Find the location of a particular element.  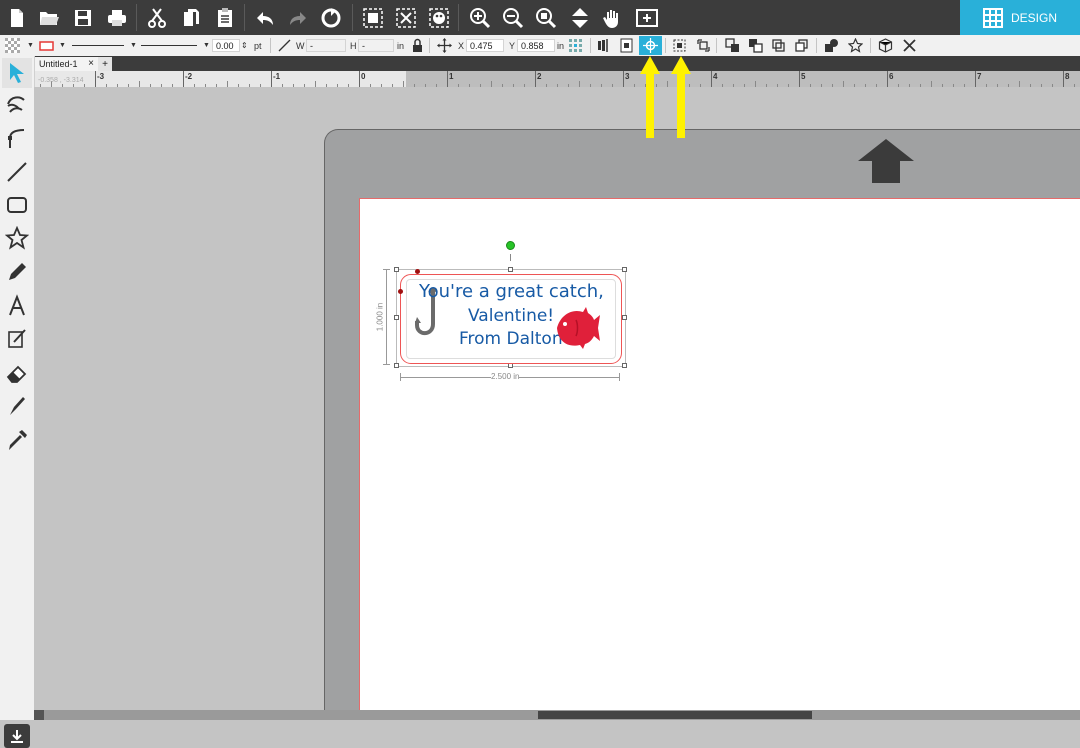

height-field: - is located at coordinates (376, 45).